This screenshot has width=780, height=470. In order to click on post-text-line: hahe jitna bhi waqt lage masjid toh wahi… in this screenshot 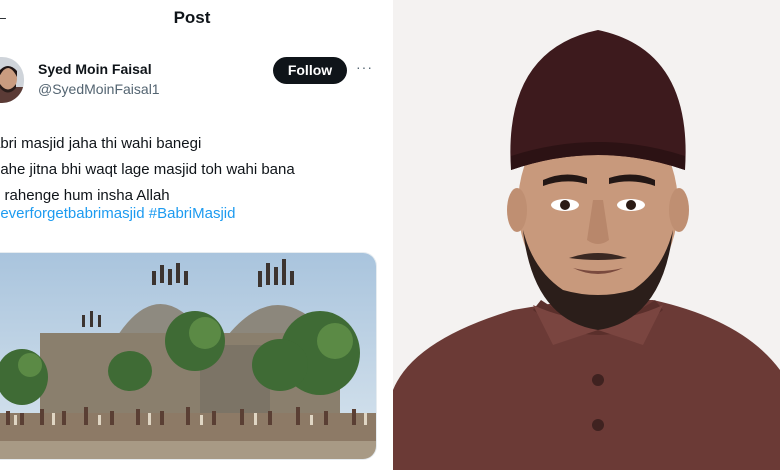, I will do `click(147, 169)`.